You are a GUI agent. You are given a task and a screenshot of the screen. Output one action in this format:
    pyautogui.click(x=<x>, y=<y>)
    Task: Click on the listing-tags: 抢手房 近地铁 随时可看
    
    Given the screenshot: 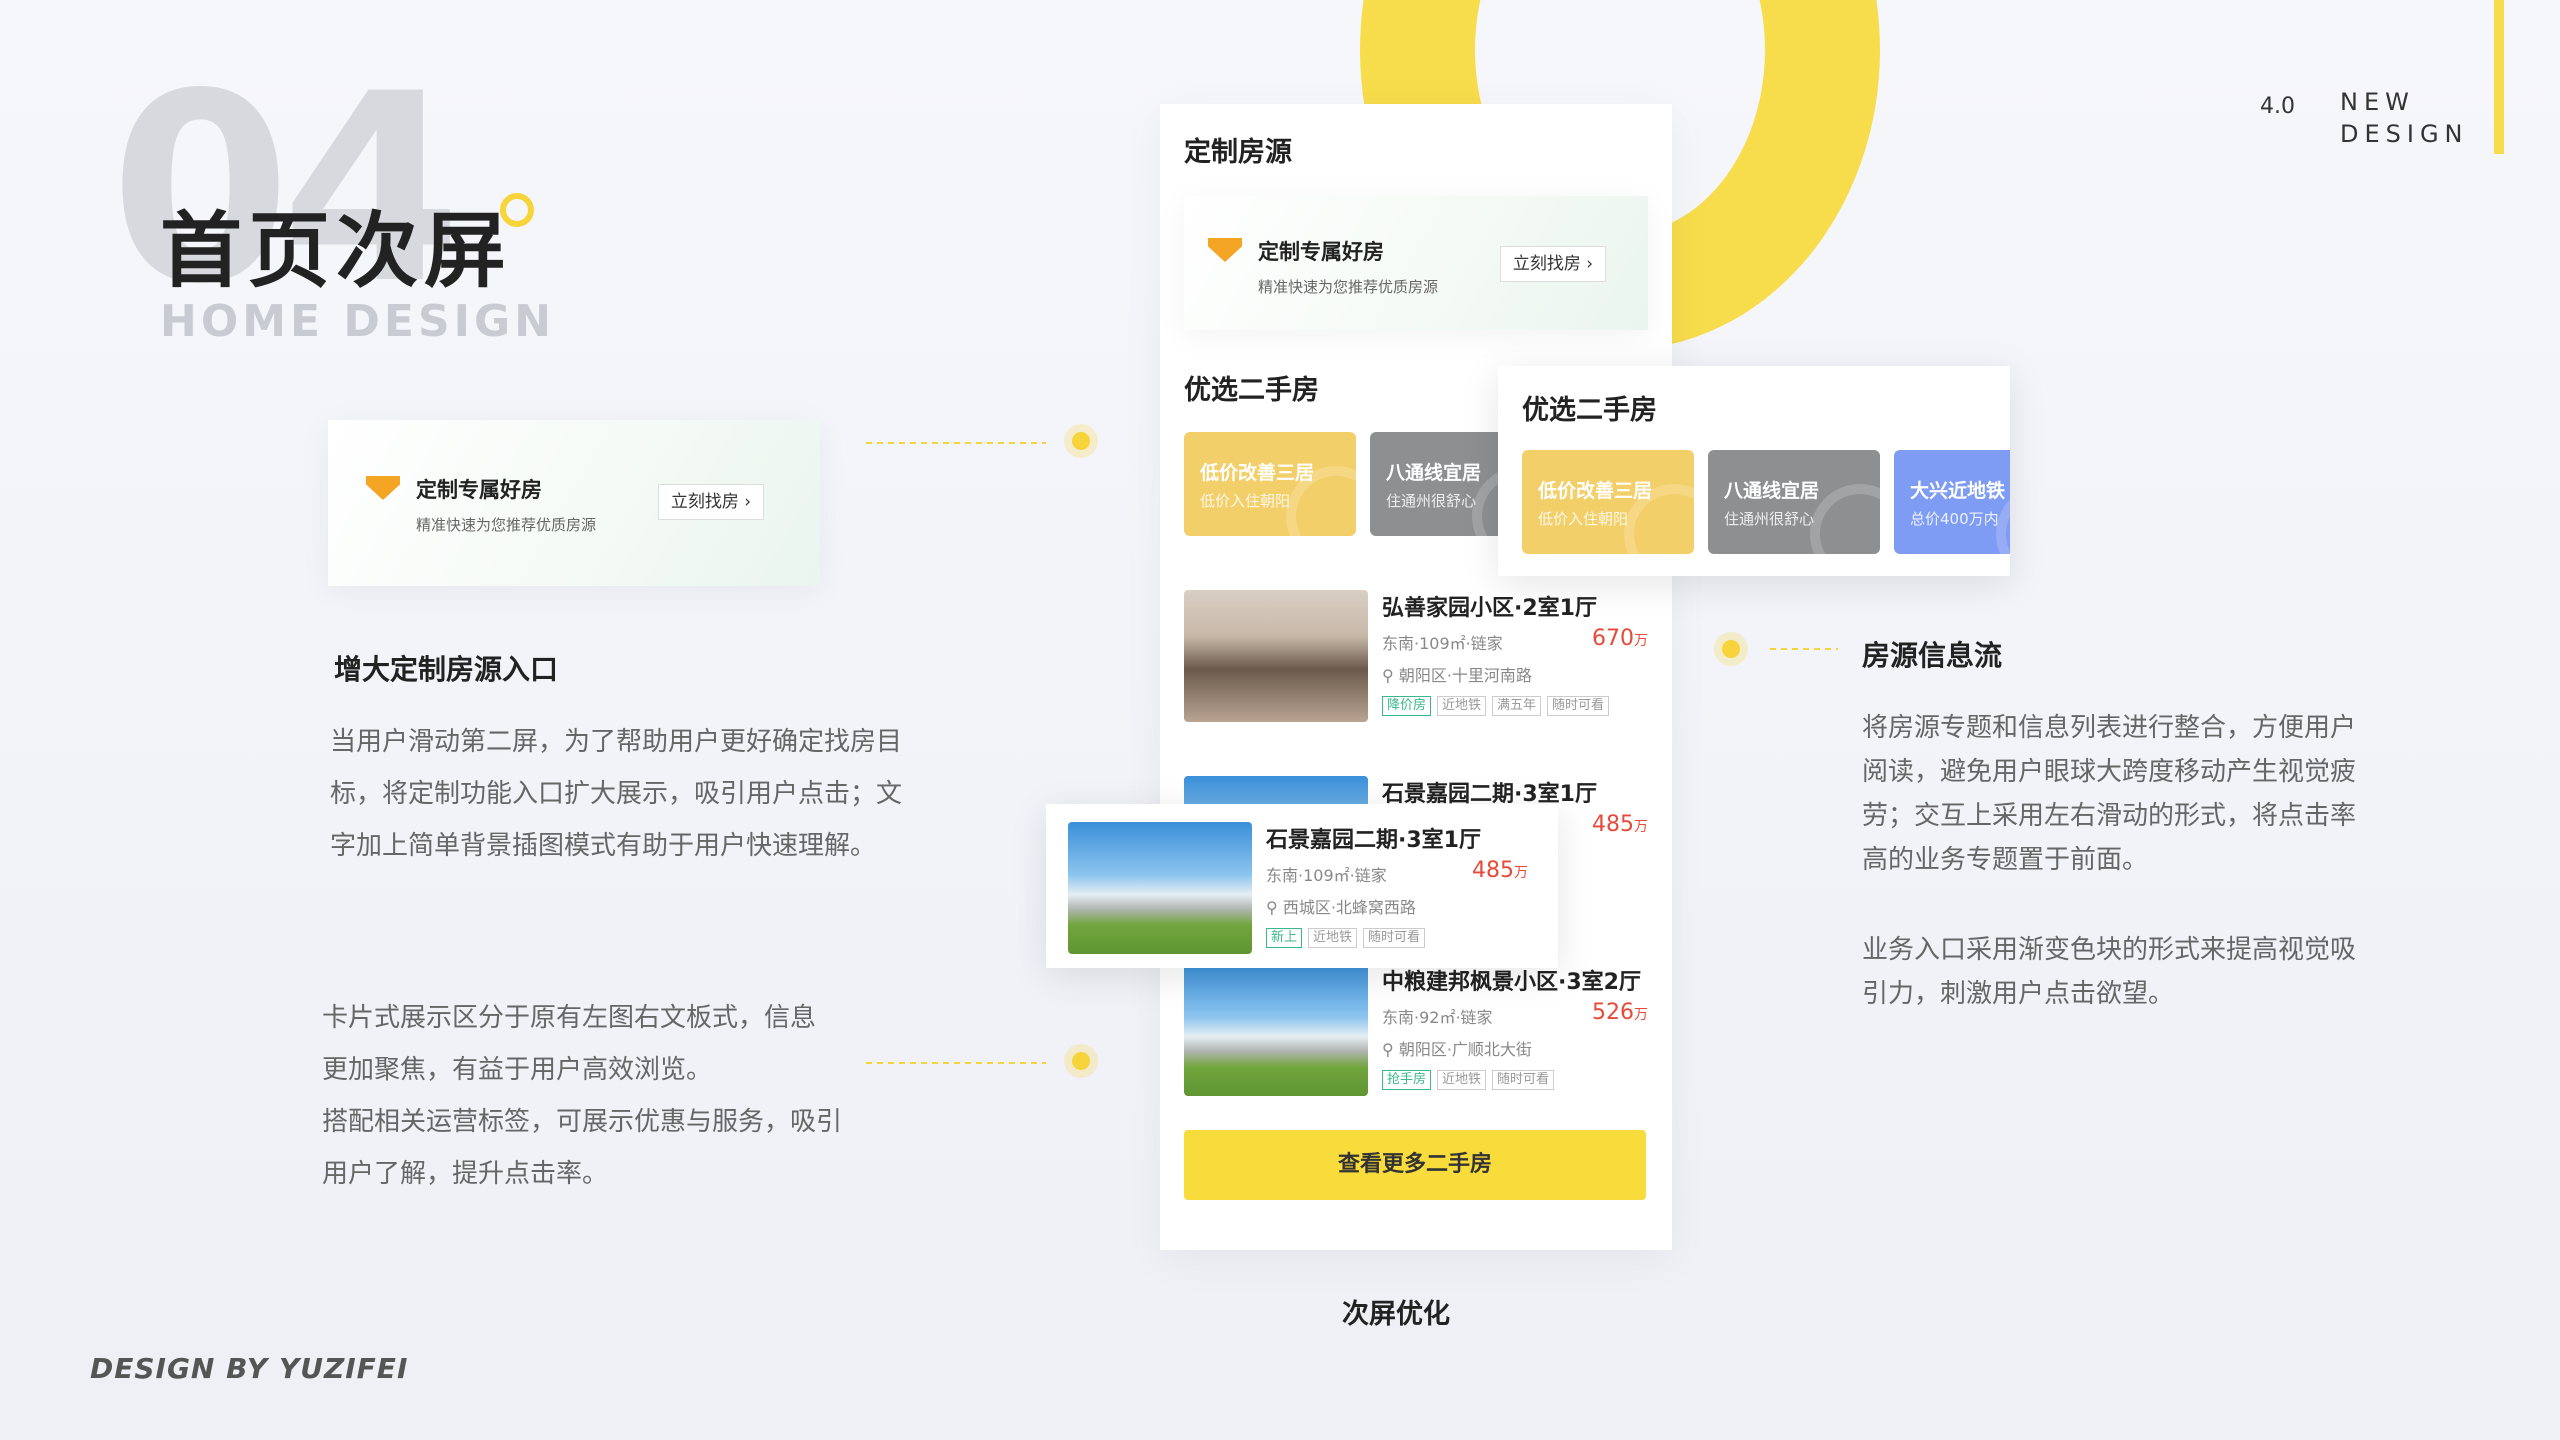 What is the action you would take?
    pyautogui.click(x=1468, y=1080)
    